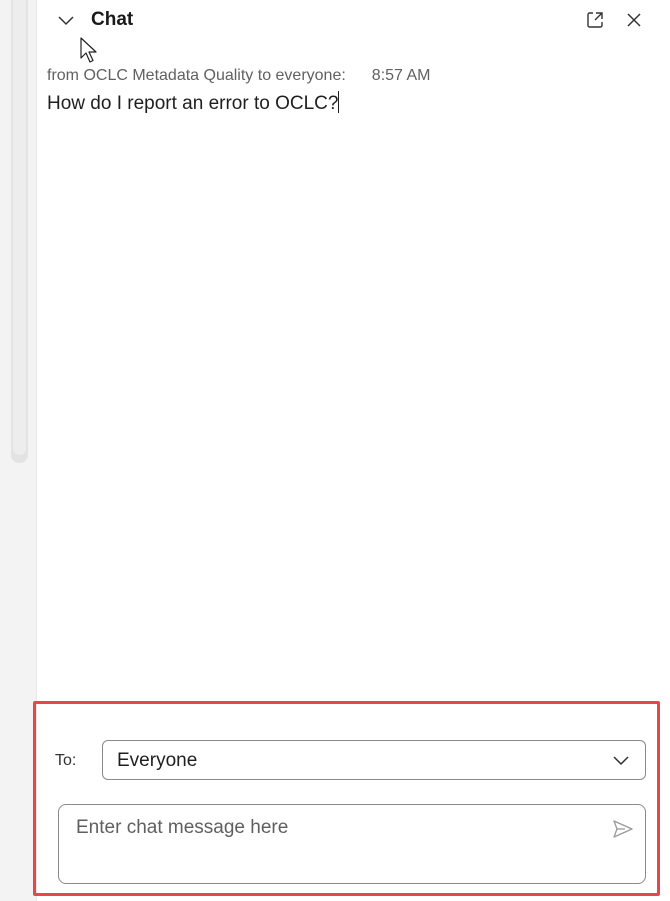 The width and height of the screenshot is (670, 901). What do you see at coordinates (353, 21) in the screenshot?
I see `chat-panel-header: Chat` at bounding box center [353, 21].